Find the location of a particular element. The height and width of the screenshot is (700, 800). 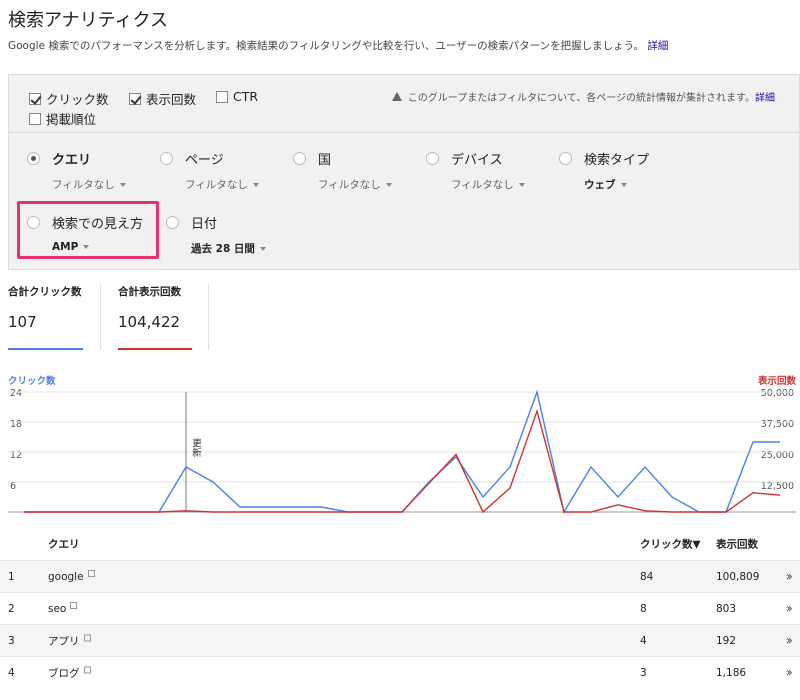

dimension-page: ページ フィルタなし is located at coordinates (209, 170).